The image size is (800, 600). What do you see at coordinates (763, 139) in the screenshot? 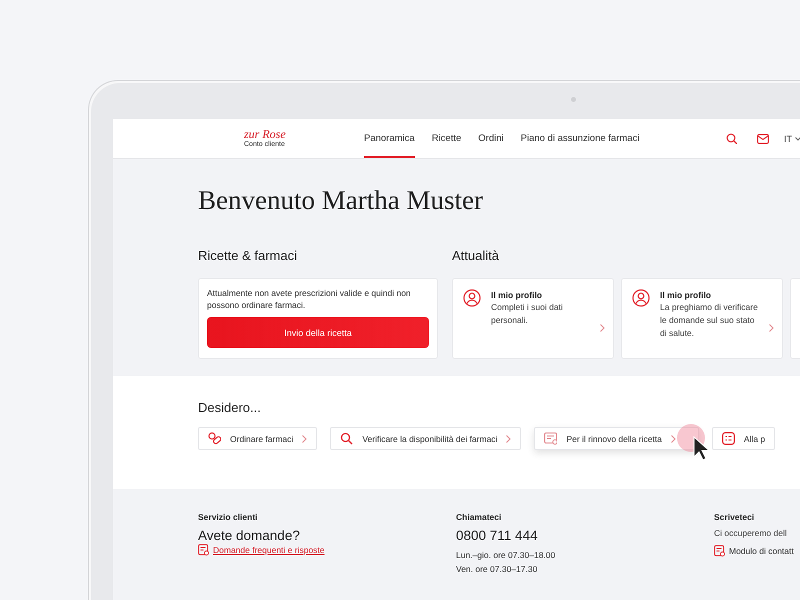
I see `mail-icon` at bounding box center [763, 139].